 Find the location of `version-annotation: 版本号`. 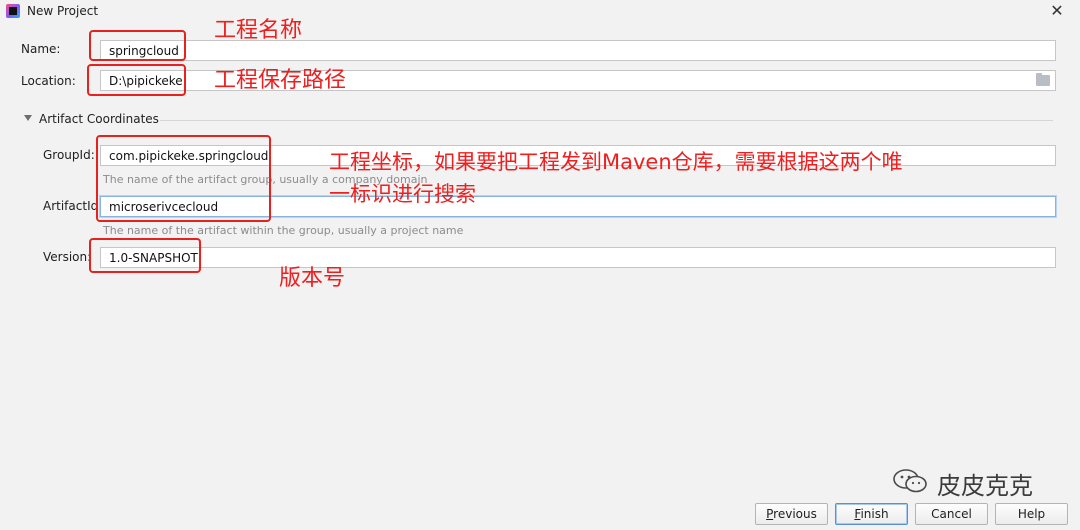

version-annotation: 版本号 is located at coordinates (312, 278).